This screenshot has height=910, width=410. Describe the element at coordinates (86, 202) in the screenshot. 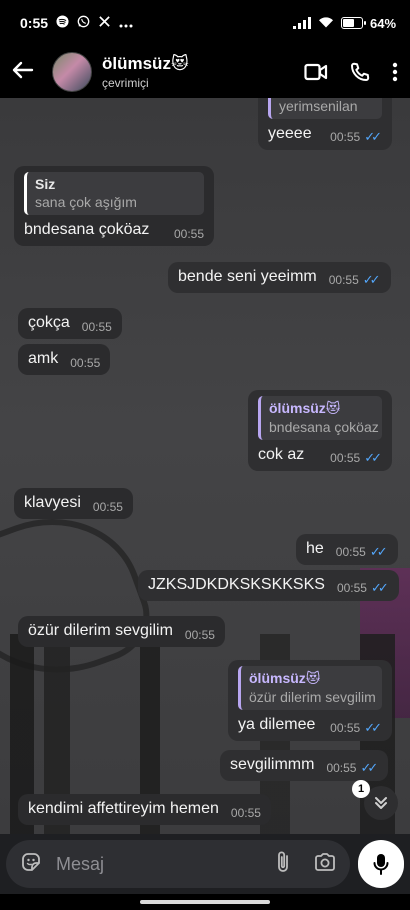

I see `quote-text: sana çok aşığım` at that location.